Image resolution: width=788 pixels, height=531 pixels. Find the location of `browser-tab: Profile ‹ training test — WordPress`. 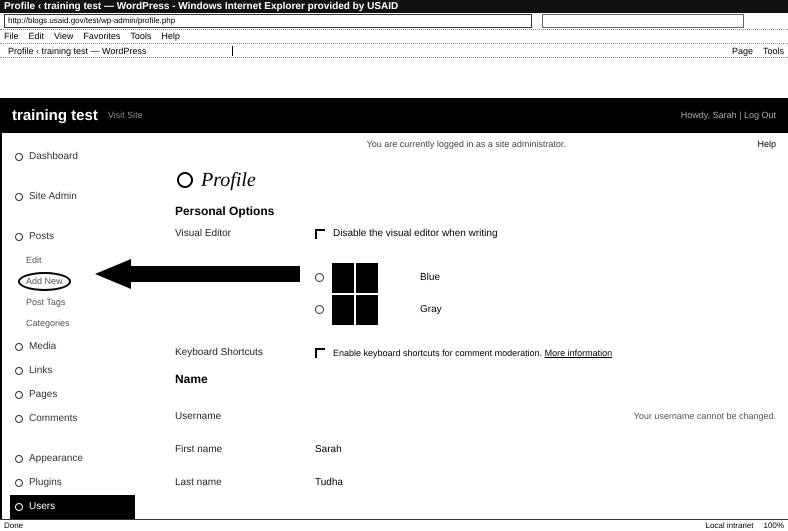

browser-tab: Profile ‹ training test — WordPress is located at coordinates (118, 51).